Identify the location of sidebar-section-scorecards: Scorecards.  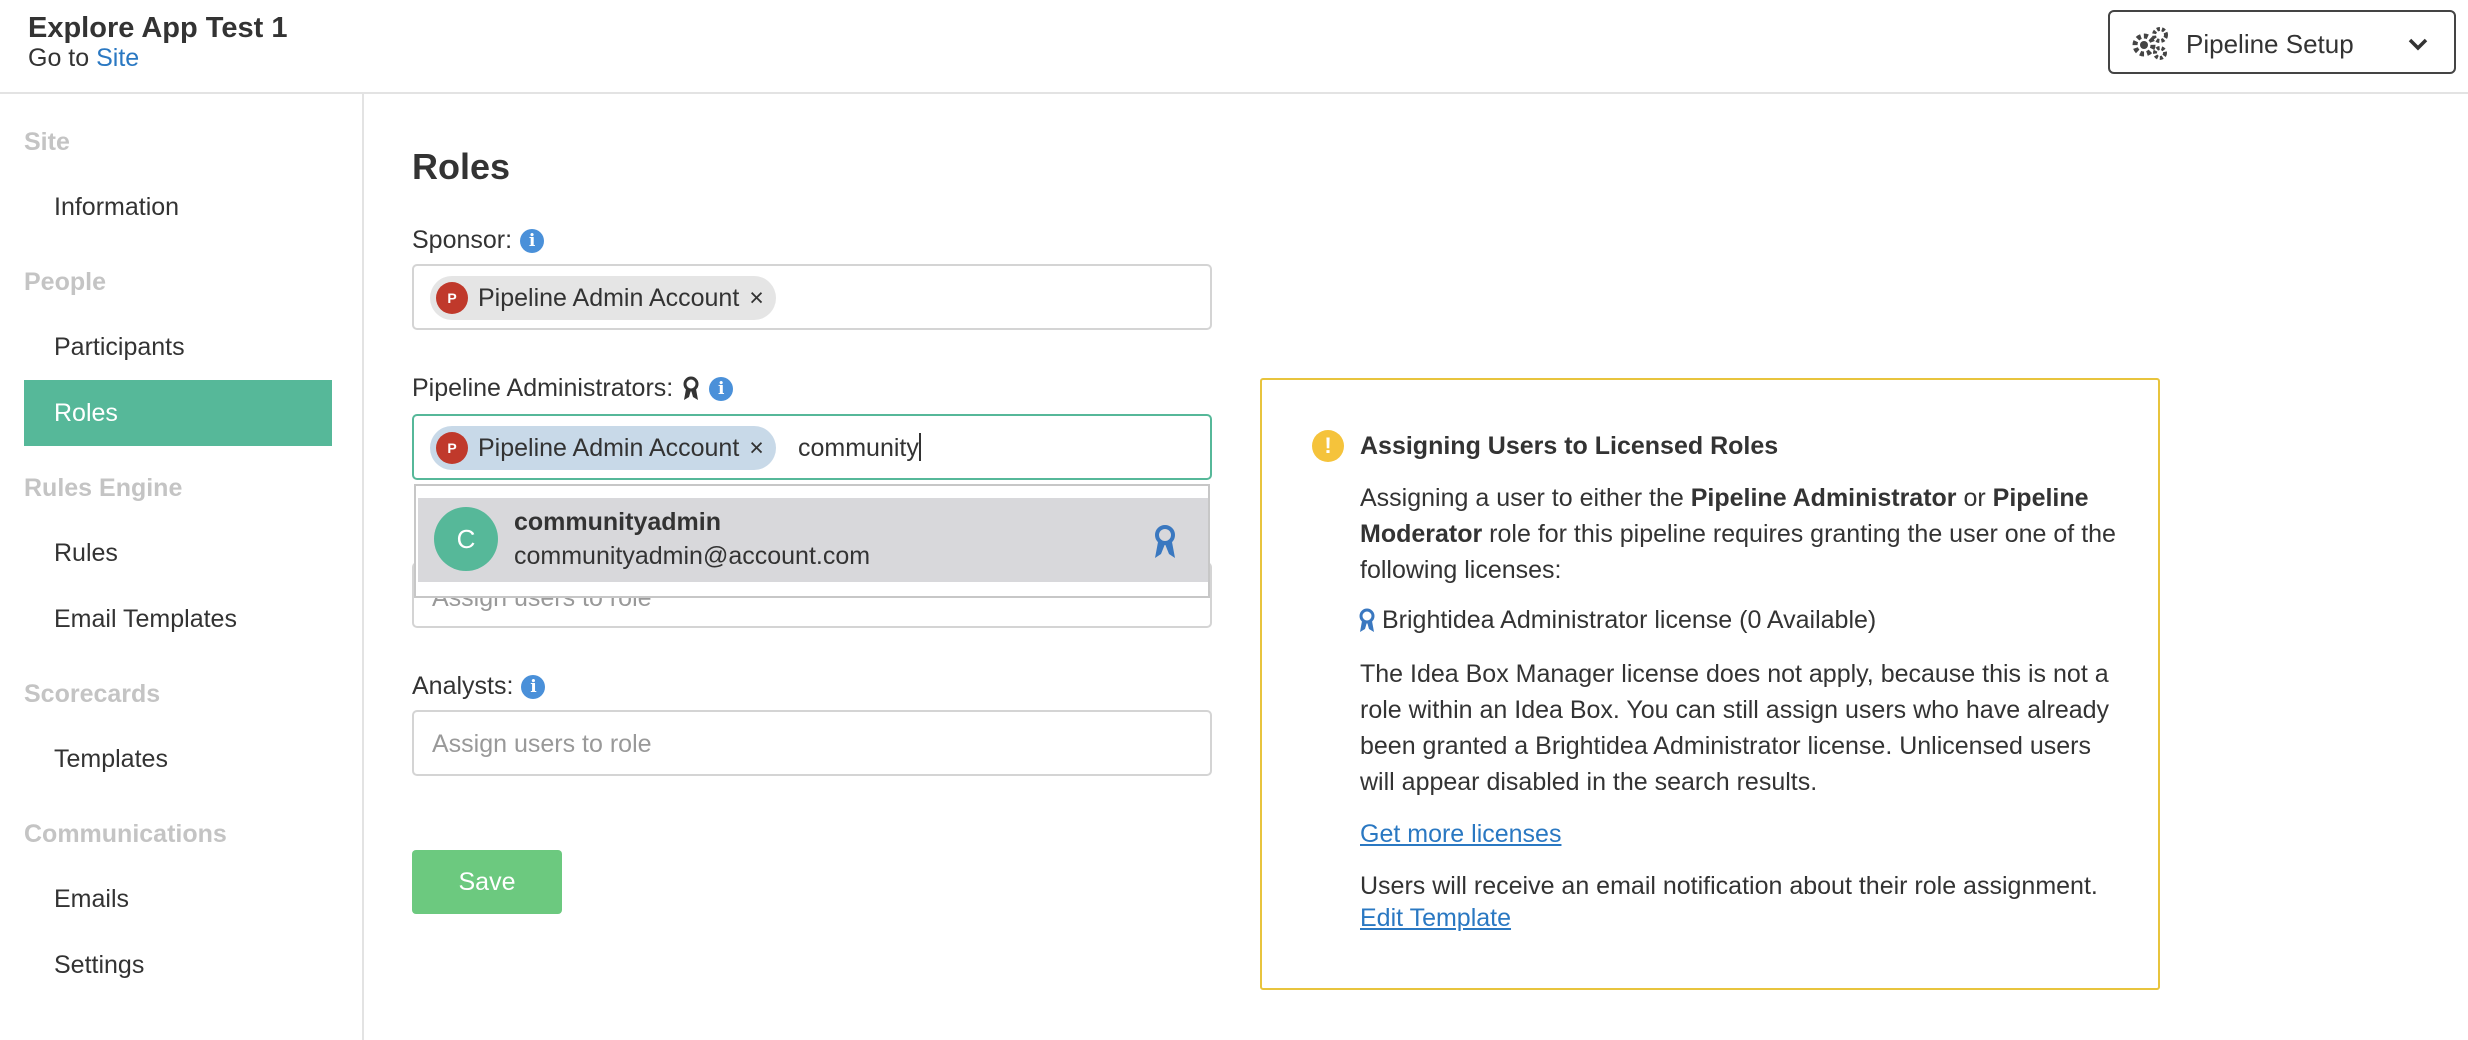
(92, 694).